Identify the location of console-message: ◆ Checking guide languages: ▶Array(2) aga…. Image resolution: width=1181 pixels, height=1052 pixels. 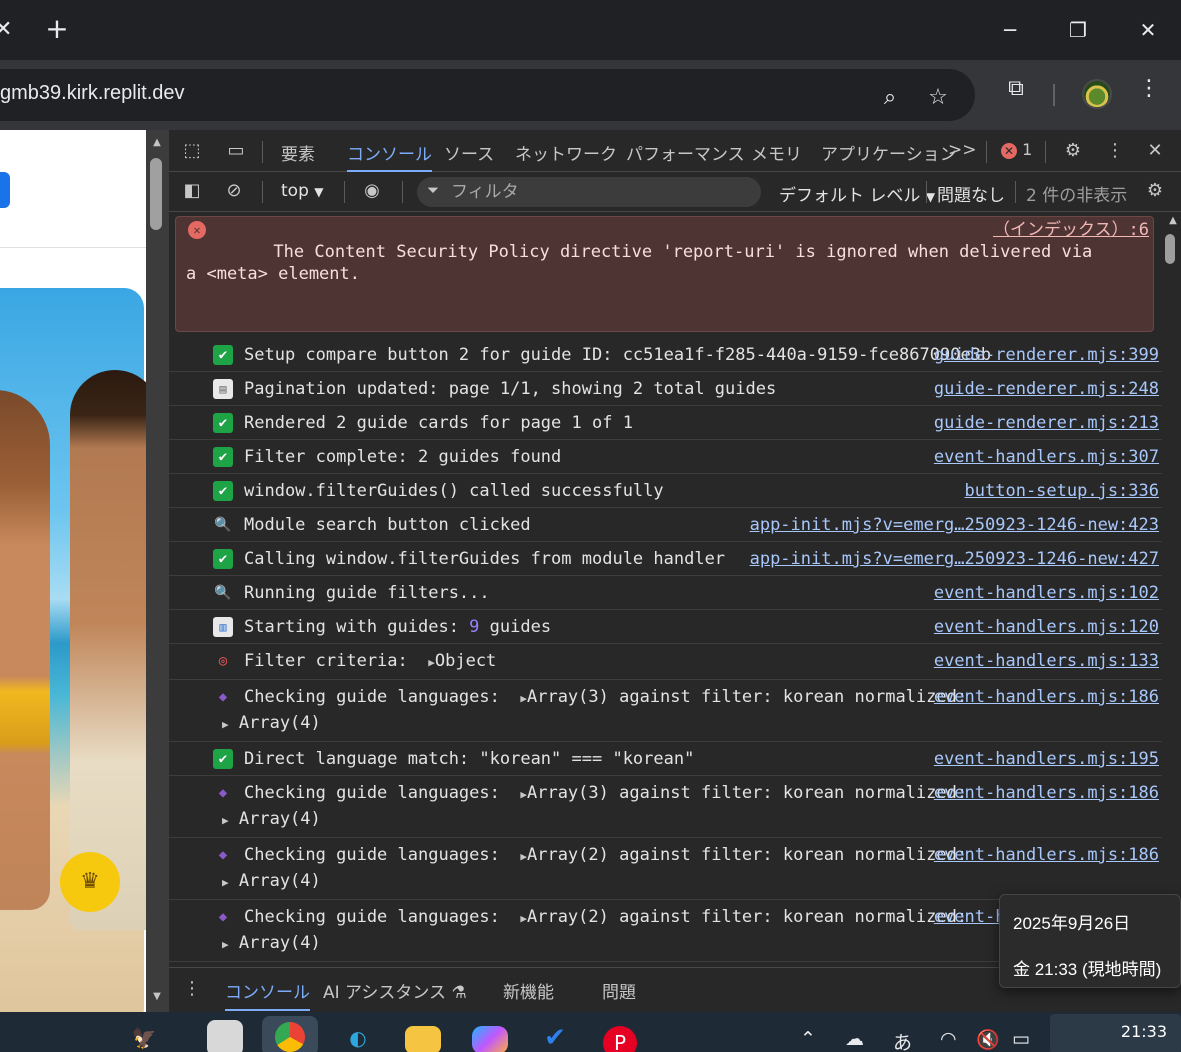
(665, 869).